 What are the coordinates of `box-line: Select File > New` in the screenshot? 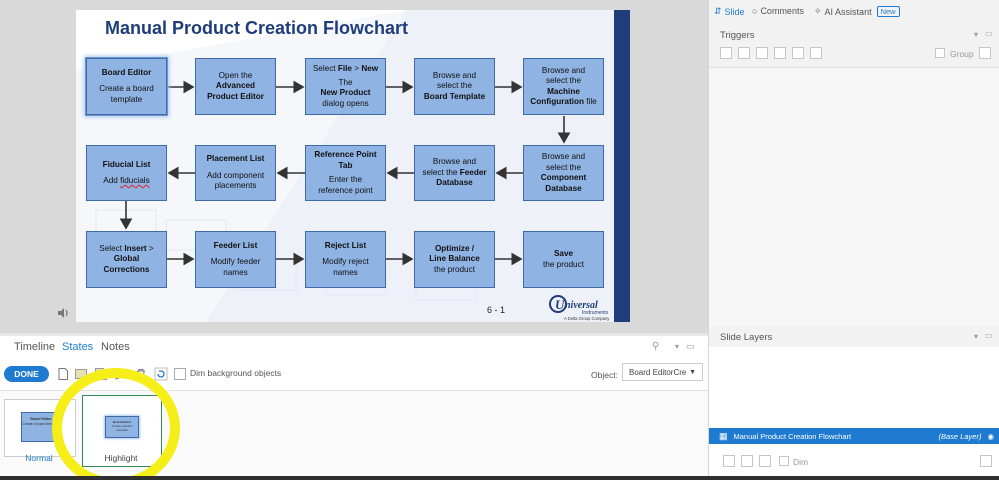 It's located at (345, 68).